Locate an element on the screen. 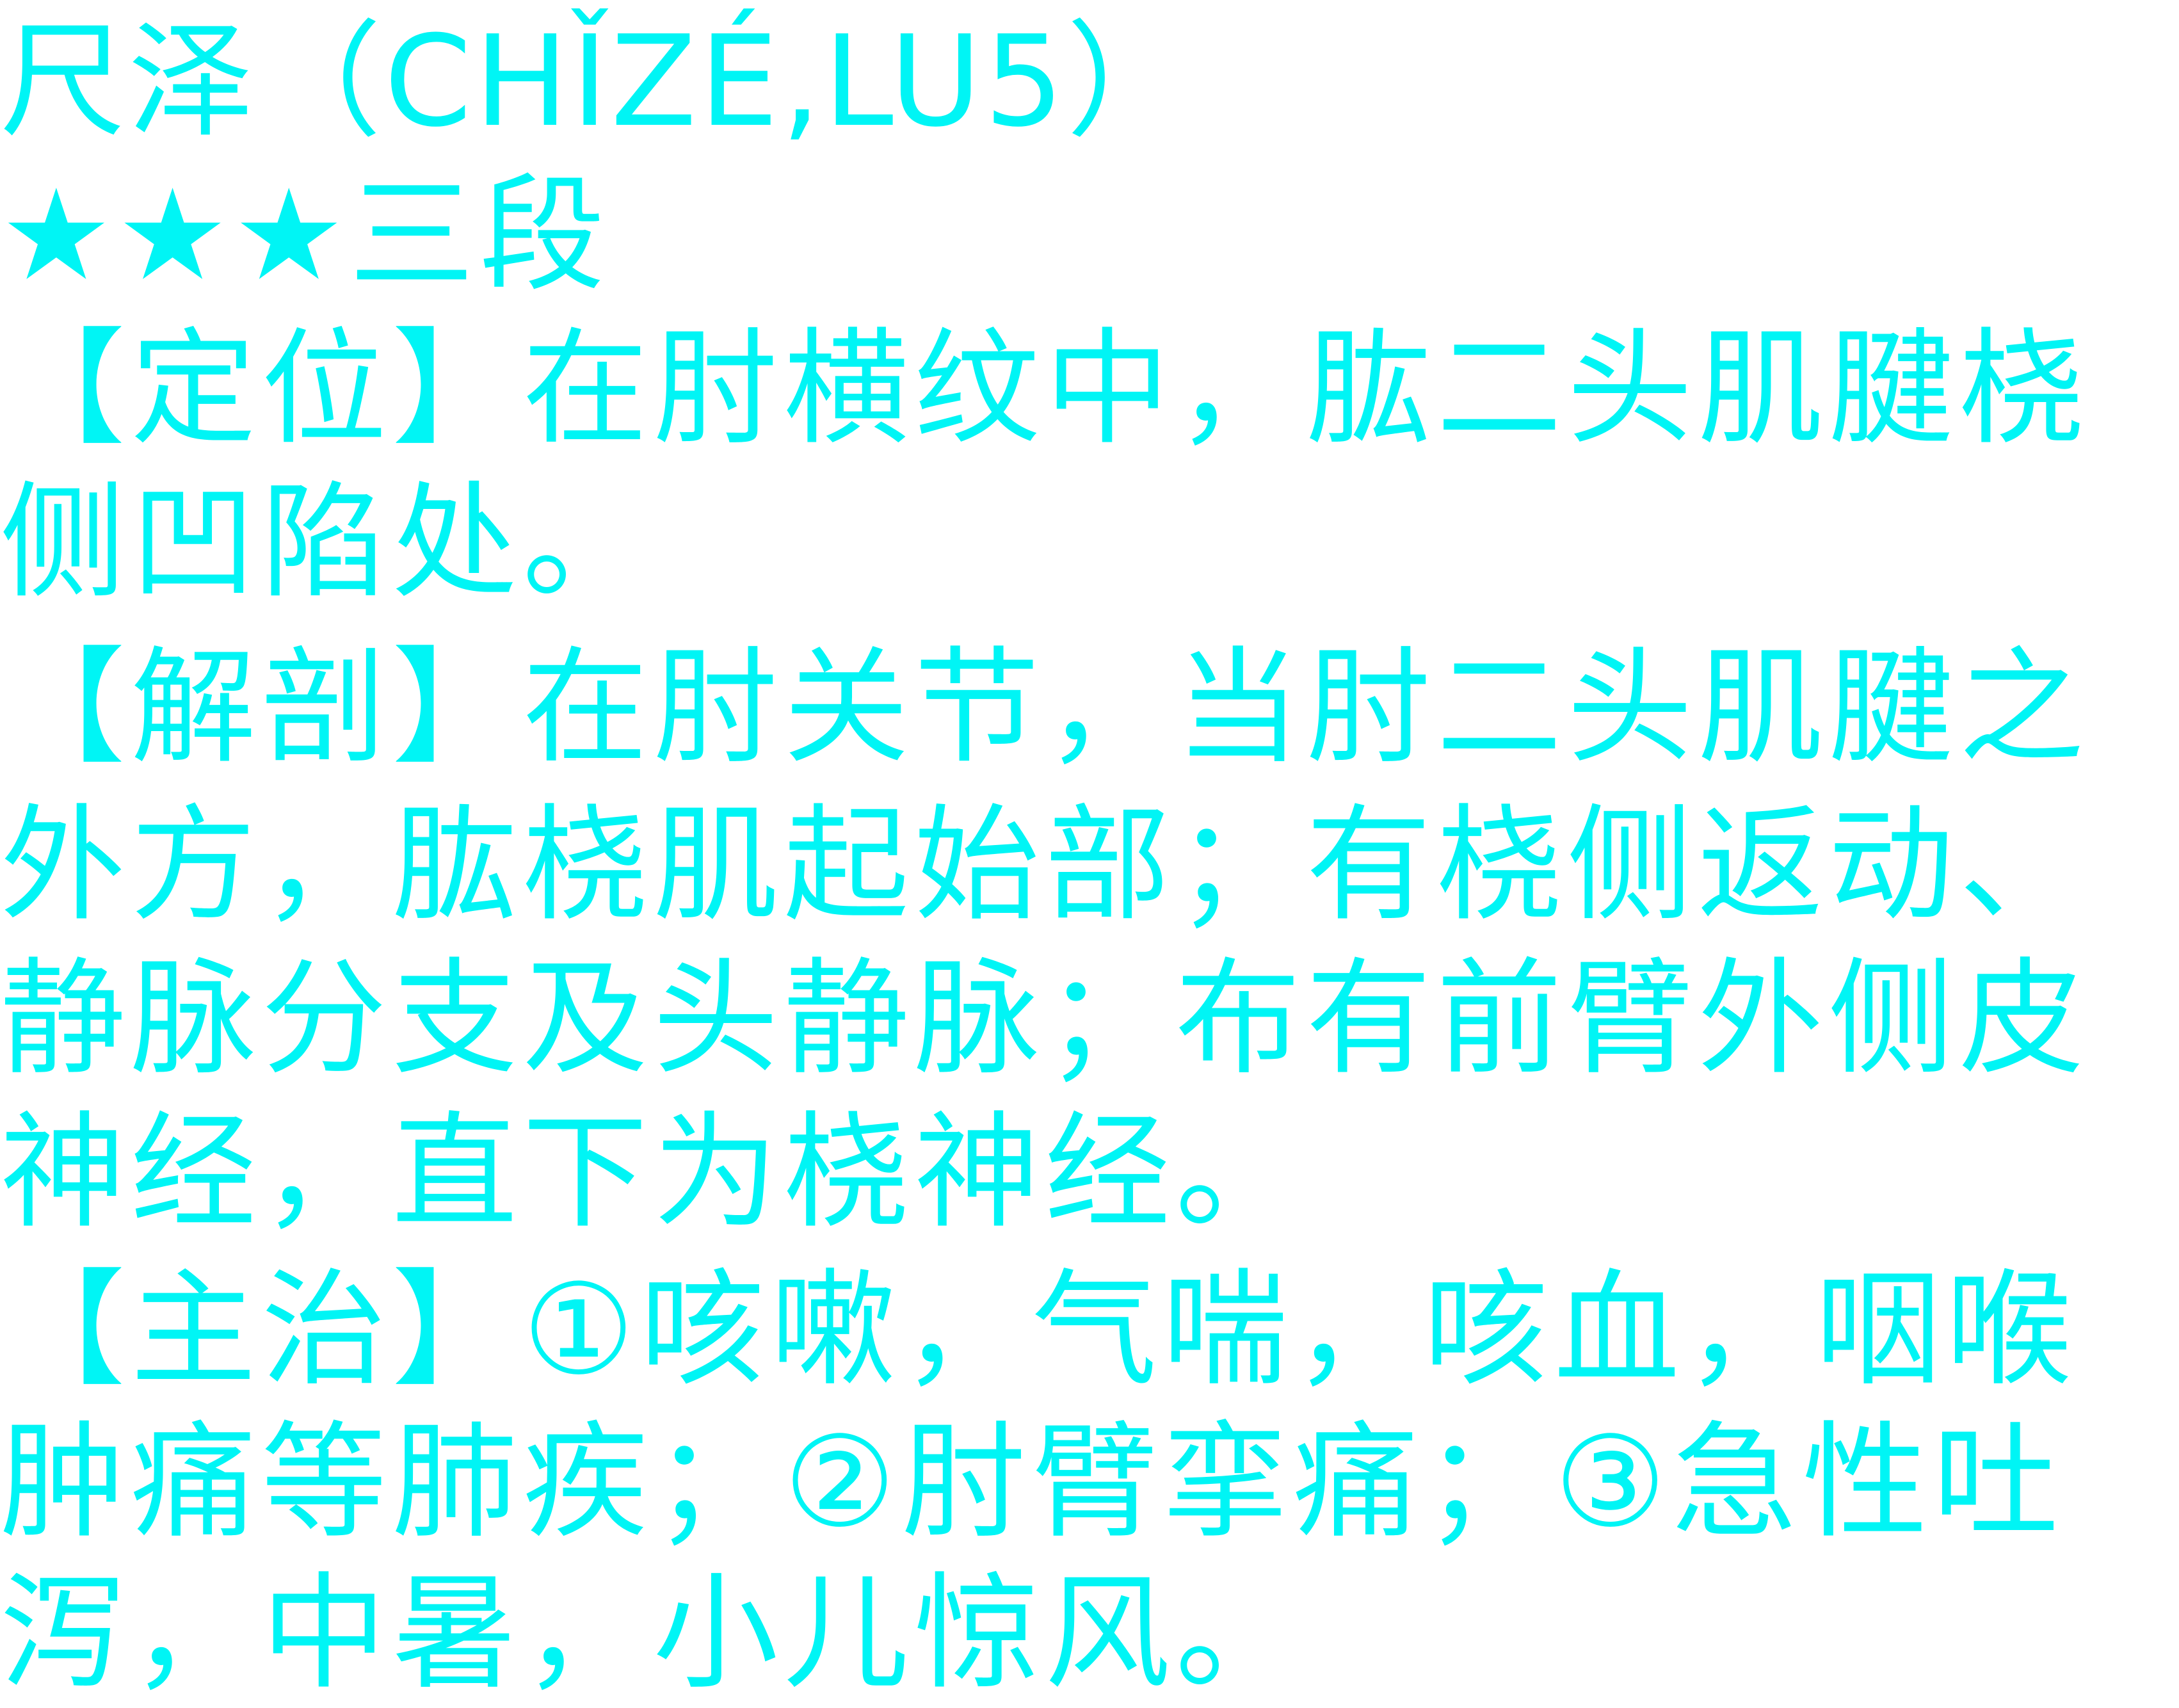  star-rating: ★★★三段 is located at coordinates (305, 235).